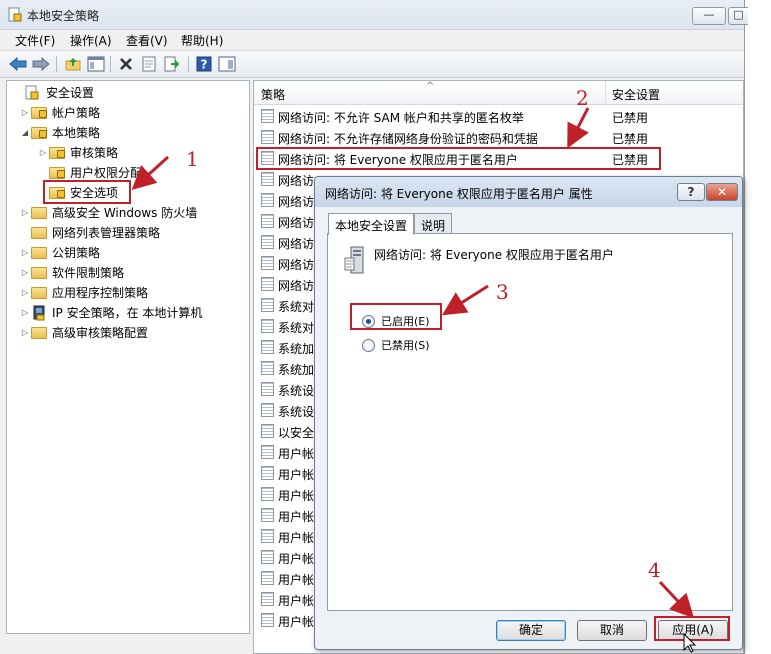 The image size is (771, 654). Describe the element at coordinates (709, 16) in the screenshot. I see `minimize-button: —` at that location.